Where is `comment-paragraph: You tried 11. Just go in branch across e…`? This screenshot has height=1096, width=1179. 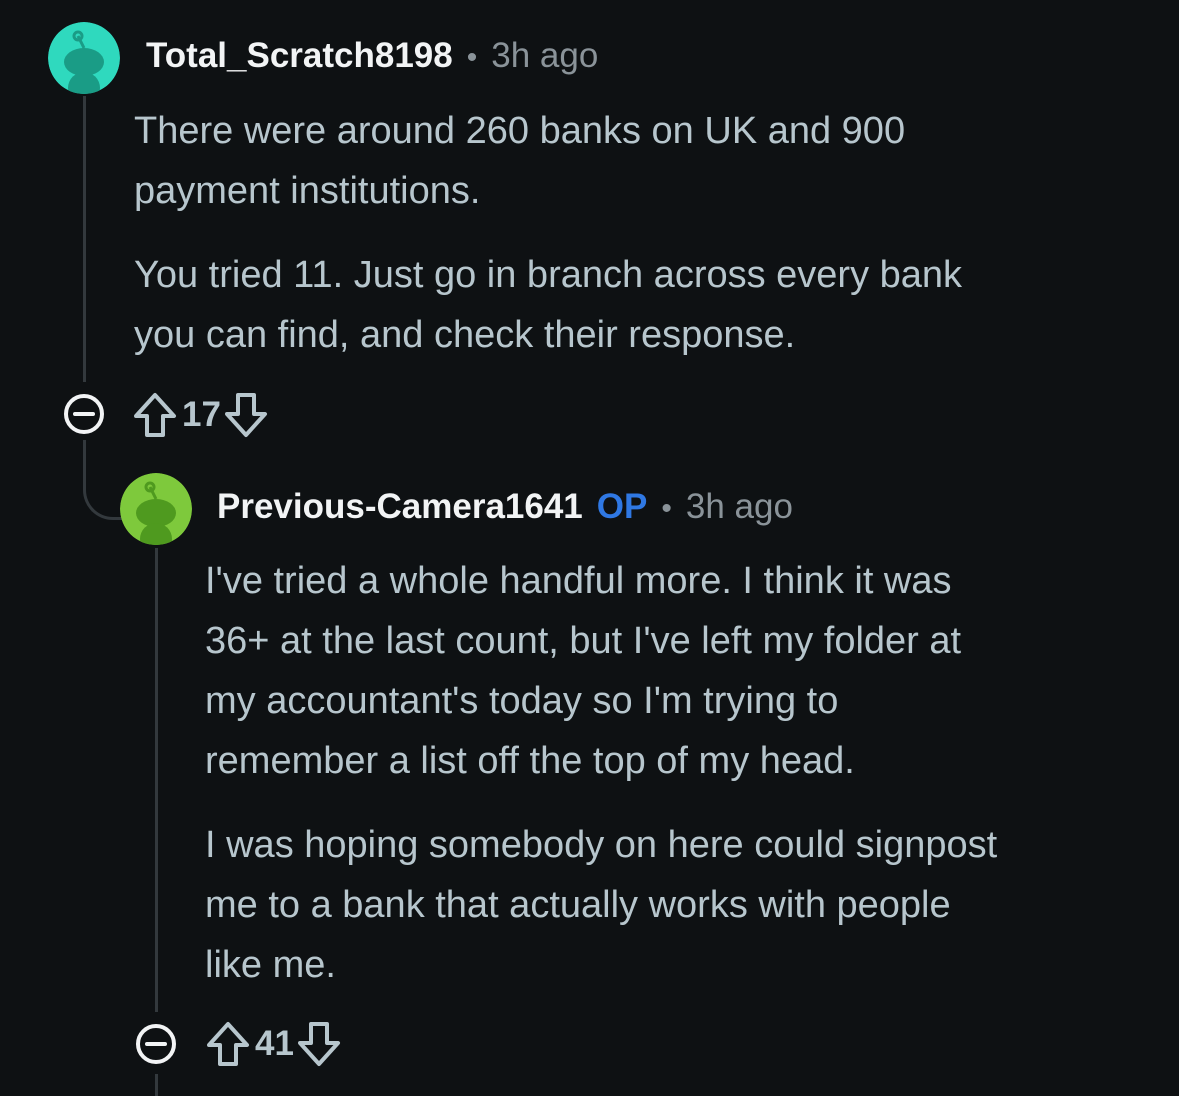 comment-paragraph: You tried 11. Just go in branch across e… is located at coordinates (548, 305).